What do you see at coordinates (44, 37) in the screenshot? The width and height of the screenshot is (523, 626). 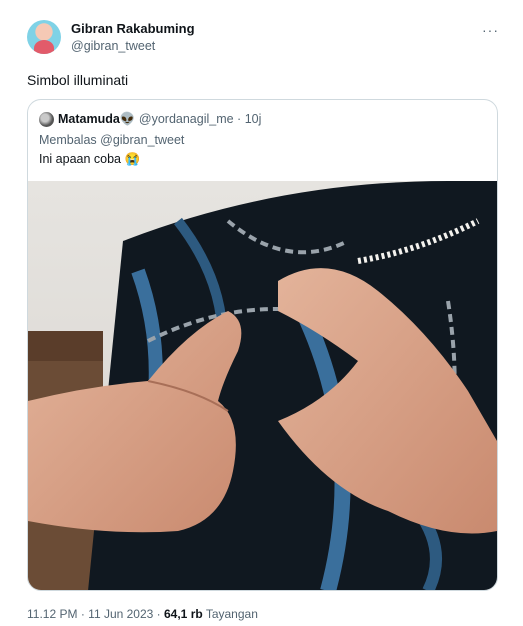 I see `tweet-author-avatar` at bounding box center [44, 37].